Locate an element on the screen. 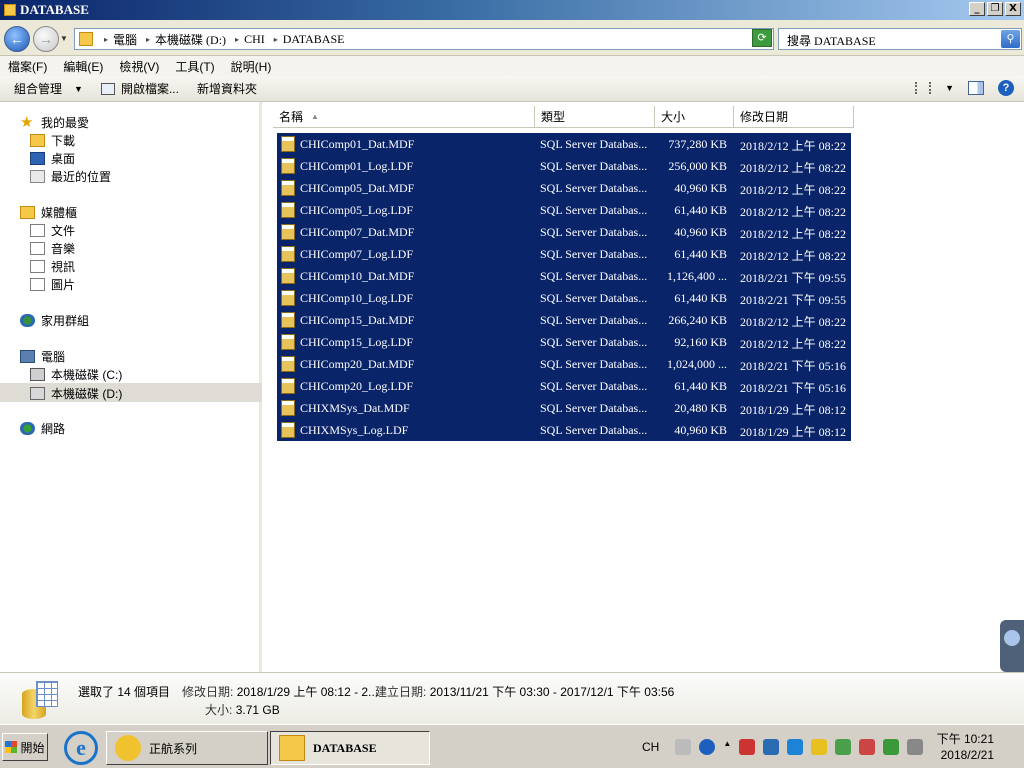 The width and height of the screenshot is (1024, 769). security-icon is located at coordinates (843, 747).